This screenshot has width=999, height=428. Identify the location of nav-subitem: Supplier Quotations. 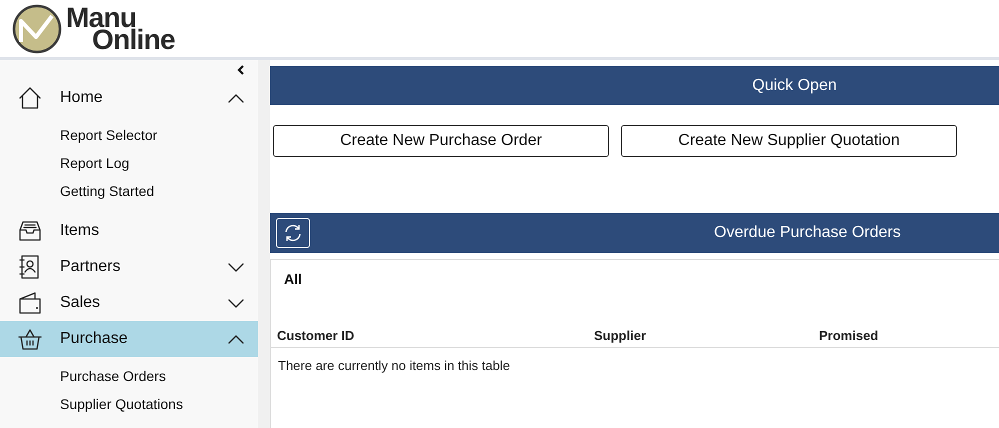
(121, 404).